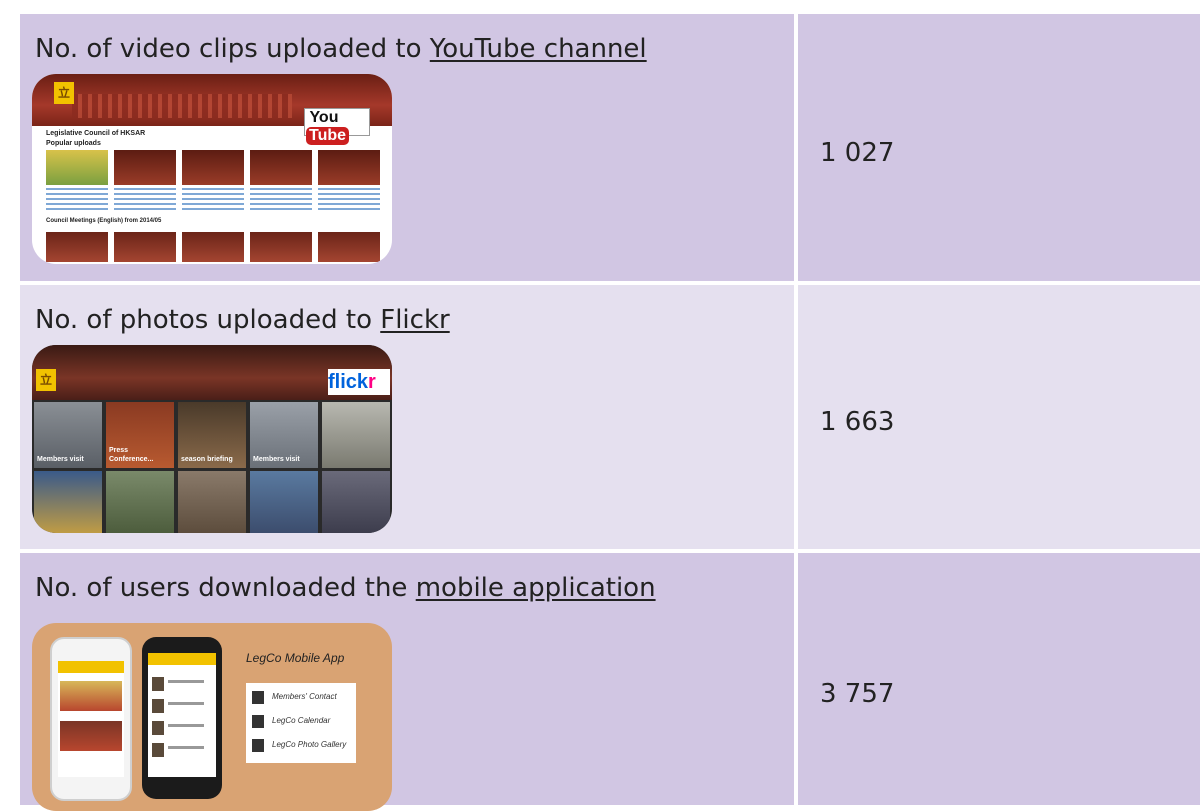 This screenshot has width=1200, height=811. Describe the element at coordinates (225, 588) in the screenshot. I see `label-text: No. of users downloaded the` at that location.